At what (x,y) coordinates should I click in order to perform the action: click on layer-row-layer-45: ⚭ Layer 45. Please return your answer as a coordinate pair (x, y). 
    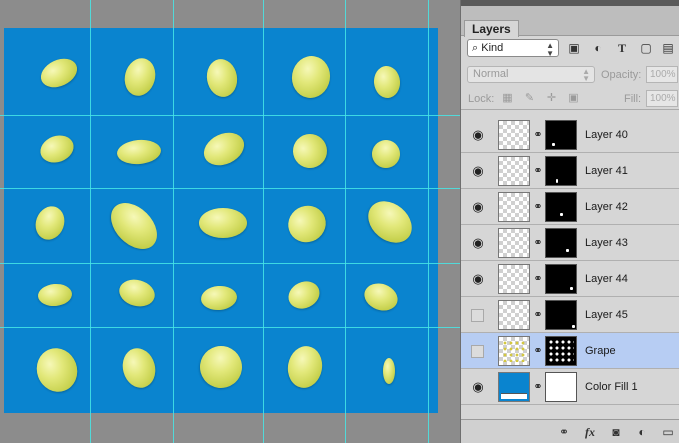
    Looking at the image, I should click on (570, 315).